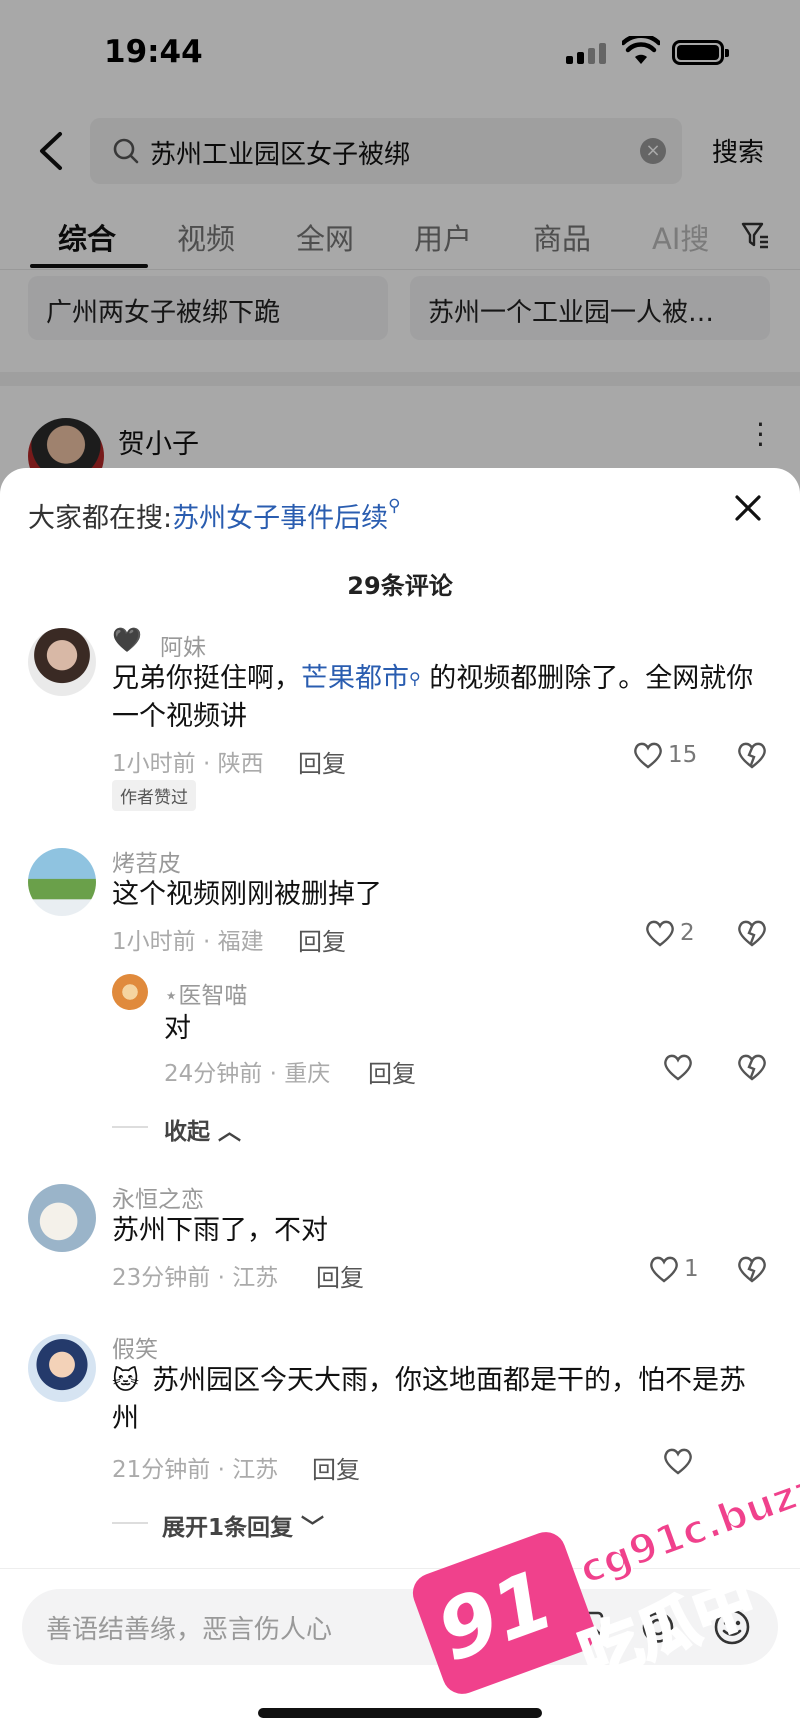 This screenshot has width=800, height=1736. I want to click on comment-text: 苏州园区今天大雨，你这地面都是干的，怕不是苏州, so click(429, 1399).